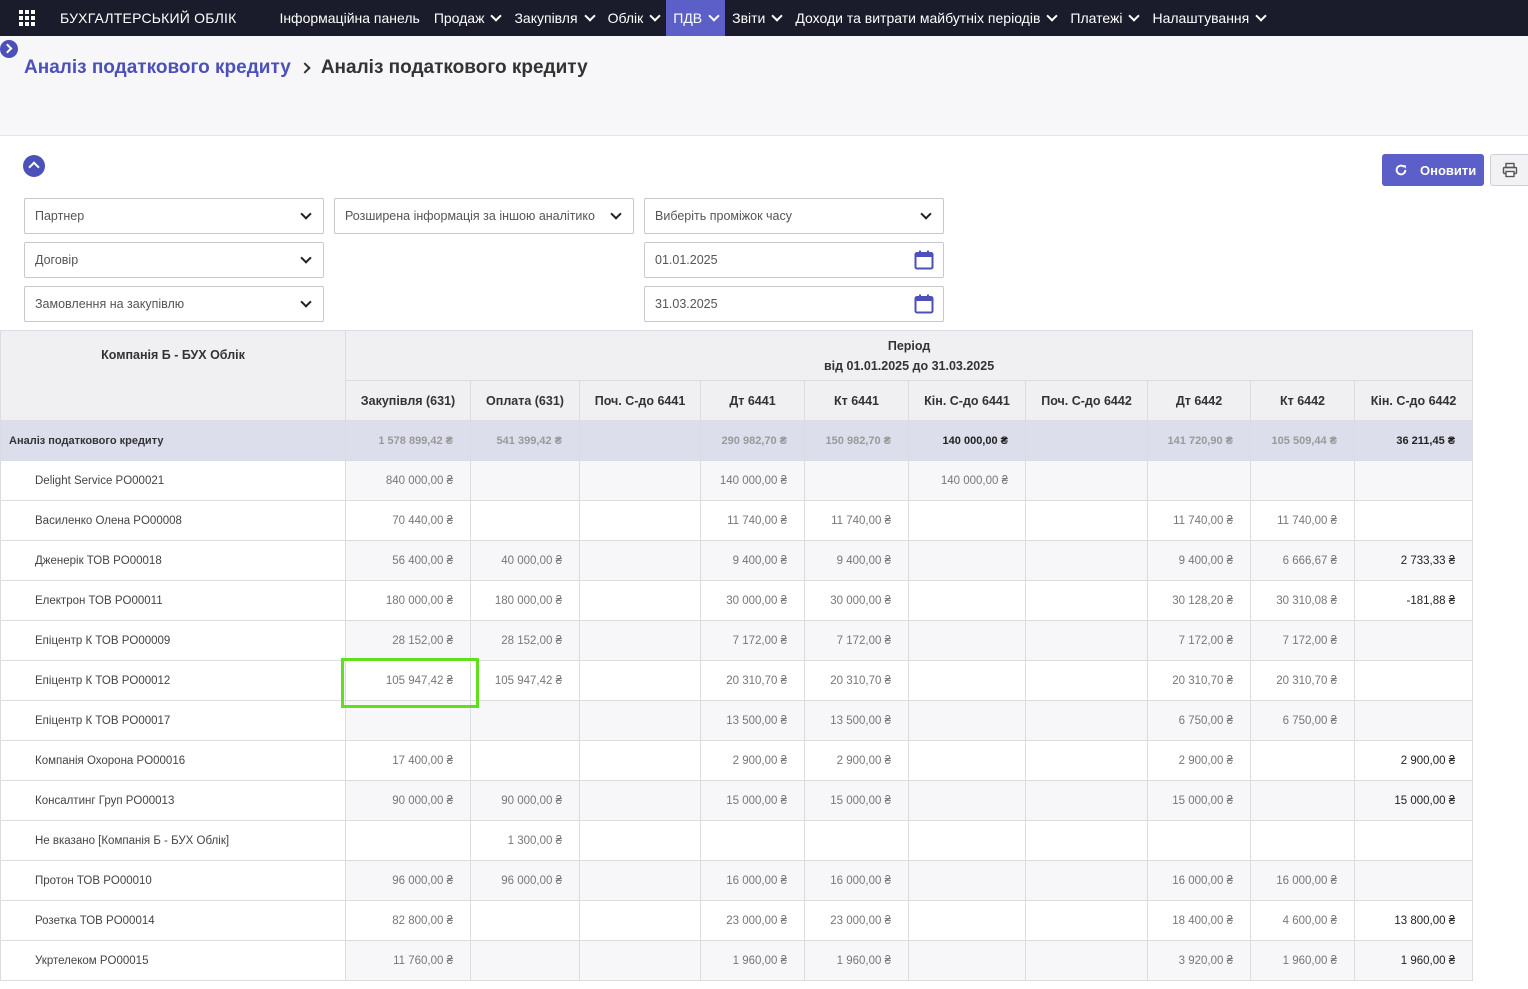 The height and width of the screenshot is (989, 1528). What do you see at coordinates (525, 840) in the screenshot?
I see `table-cell: 1 300,00 ₴` at bounding box center [525, 840].